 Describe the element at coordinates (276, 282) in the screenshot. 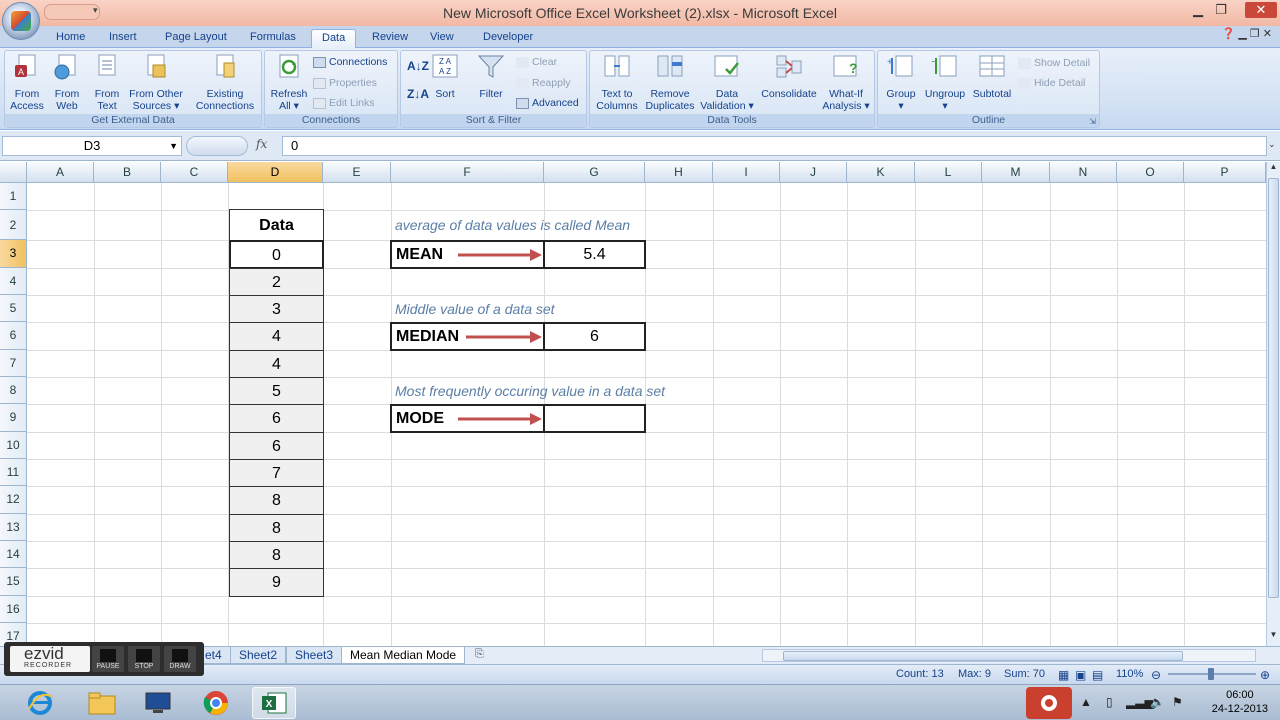

I see `data-cell-d4: 2` at that location.